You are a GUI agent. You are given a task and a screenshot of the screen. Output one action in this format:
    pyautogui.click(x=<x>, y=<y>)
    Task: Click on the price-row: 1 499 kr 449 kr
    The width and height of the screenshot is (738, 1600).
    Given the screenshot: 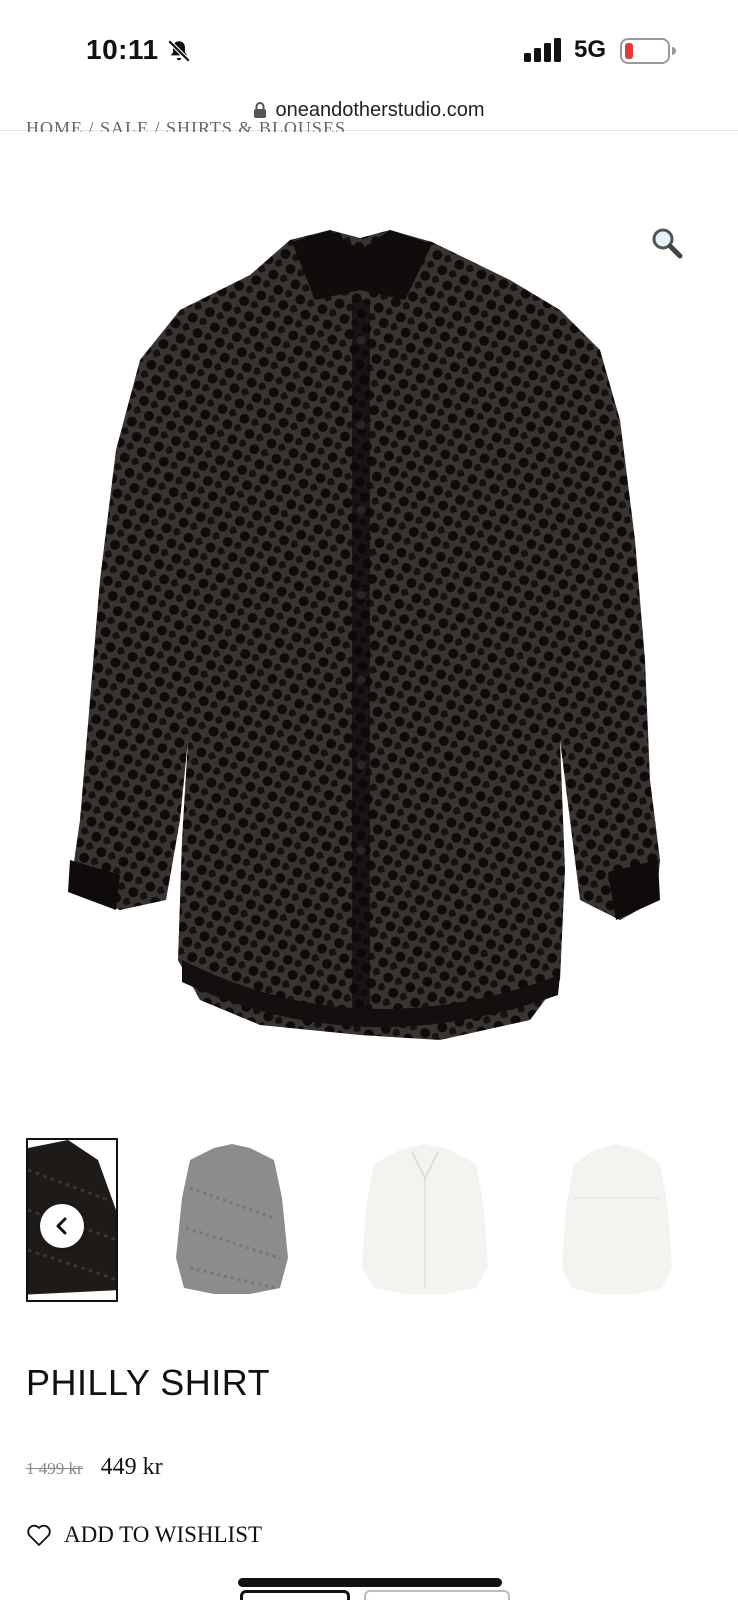 What is the action you would take?
    pyautogui.click(x=94, y=1467)
    